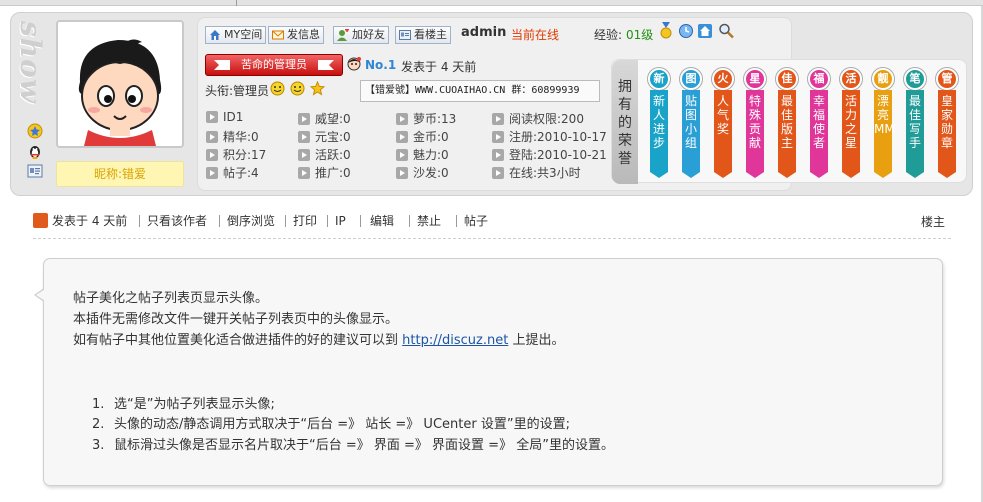  What do you see at coordinates (492, 238) in the screenshot?
I see `dashed-divider` at bounding box center [492, 238].